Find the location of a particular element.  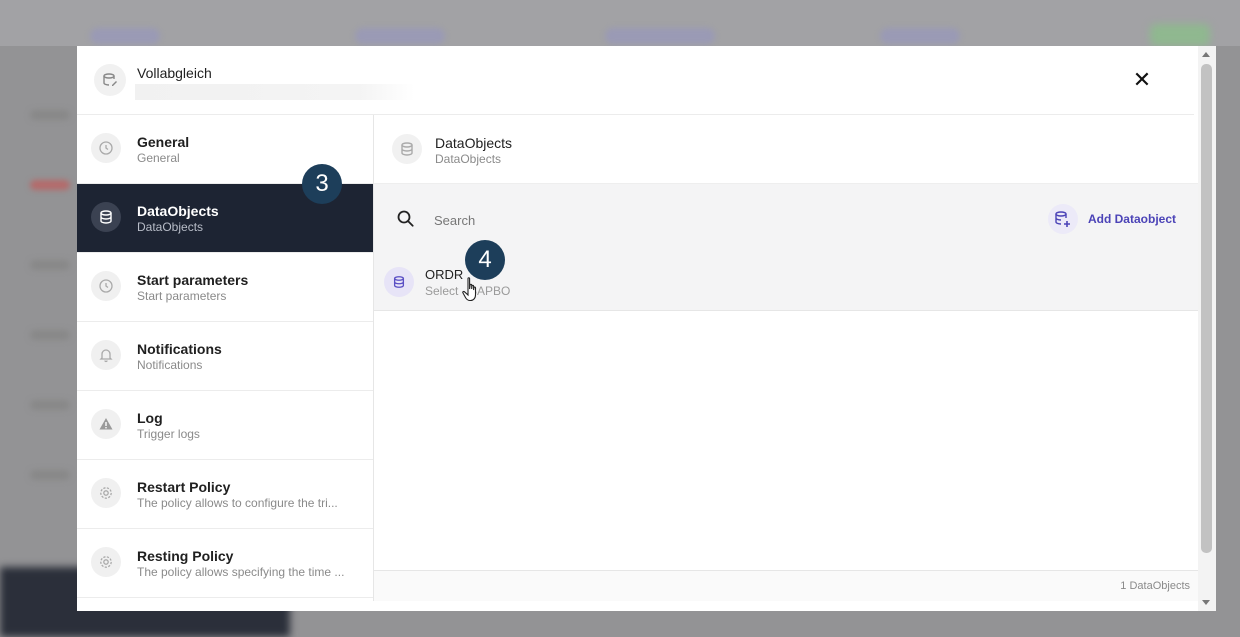

panel-title: DataObjects is located at coordinates (474, 143).